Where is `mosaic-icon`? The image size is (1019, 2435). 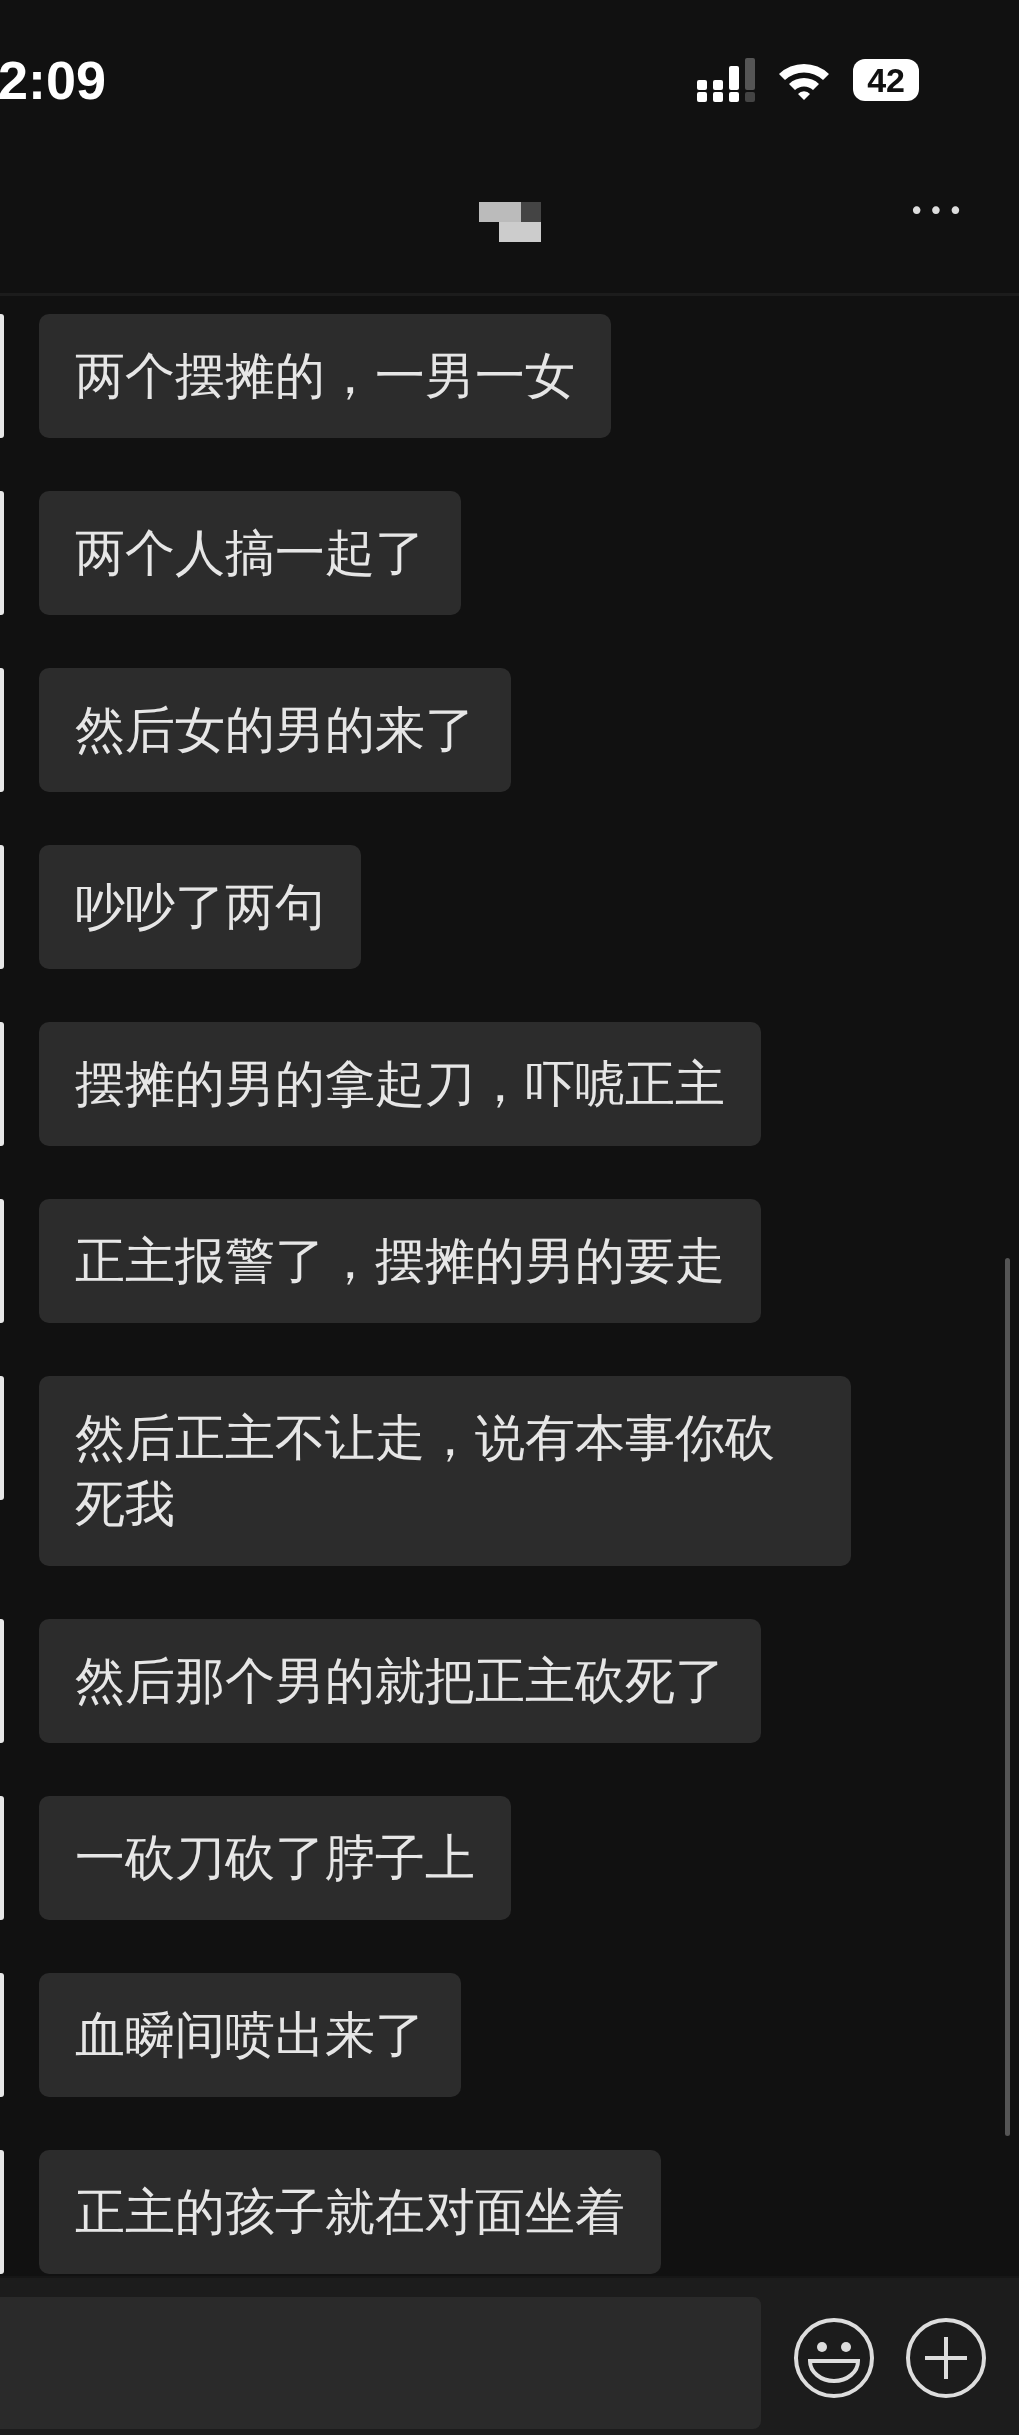
mosaic-icon is located at coordinates (509, 221).